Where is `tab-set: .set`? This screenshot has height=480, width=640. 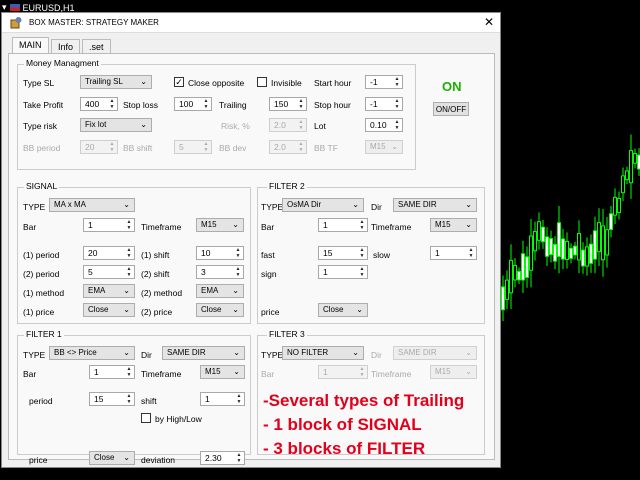
tab-set: .set is located at coordinates (96, 46).